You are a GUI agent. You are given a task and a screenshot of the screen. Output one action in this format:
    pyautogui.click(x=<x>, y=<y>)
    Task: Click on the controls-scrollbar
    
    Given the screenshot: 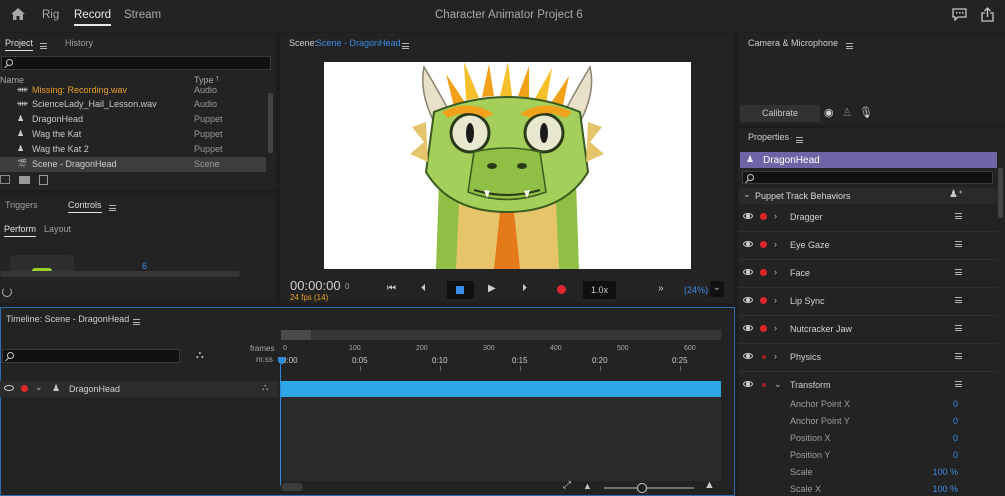 What is the action you would take?
    pyautogui.click(x=120, y=274)
    